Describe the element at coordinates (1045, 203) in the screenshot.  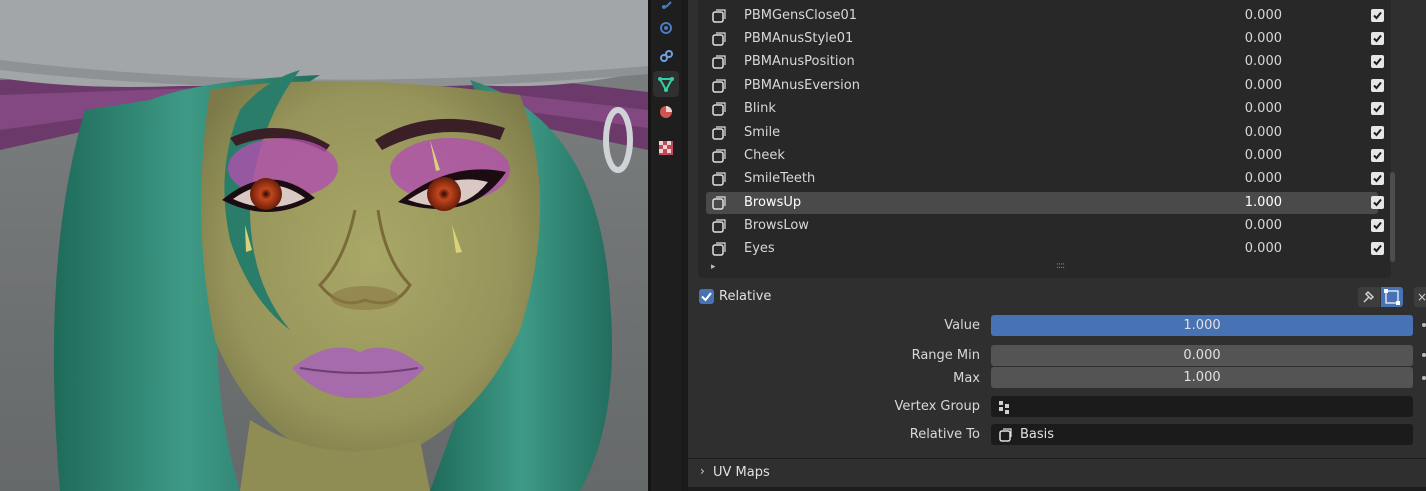
I see `shape-key-row: BrowsUp 1.000` at that location.